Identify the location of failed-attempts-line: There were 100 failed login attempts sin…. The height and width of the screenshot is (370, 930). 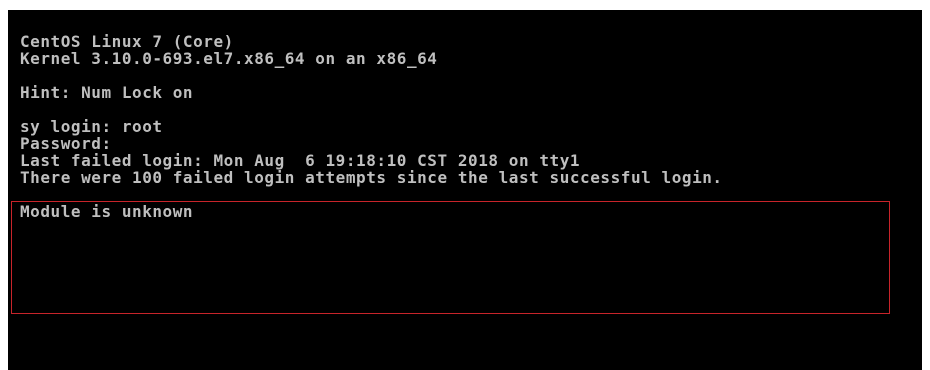
(371, 177).